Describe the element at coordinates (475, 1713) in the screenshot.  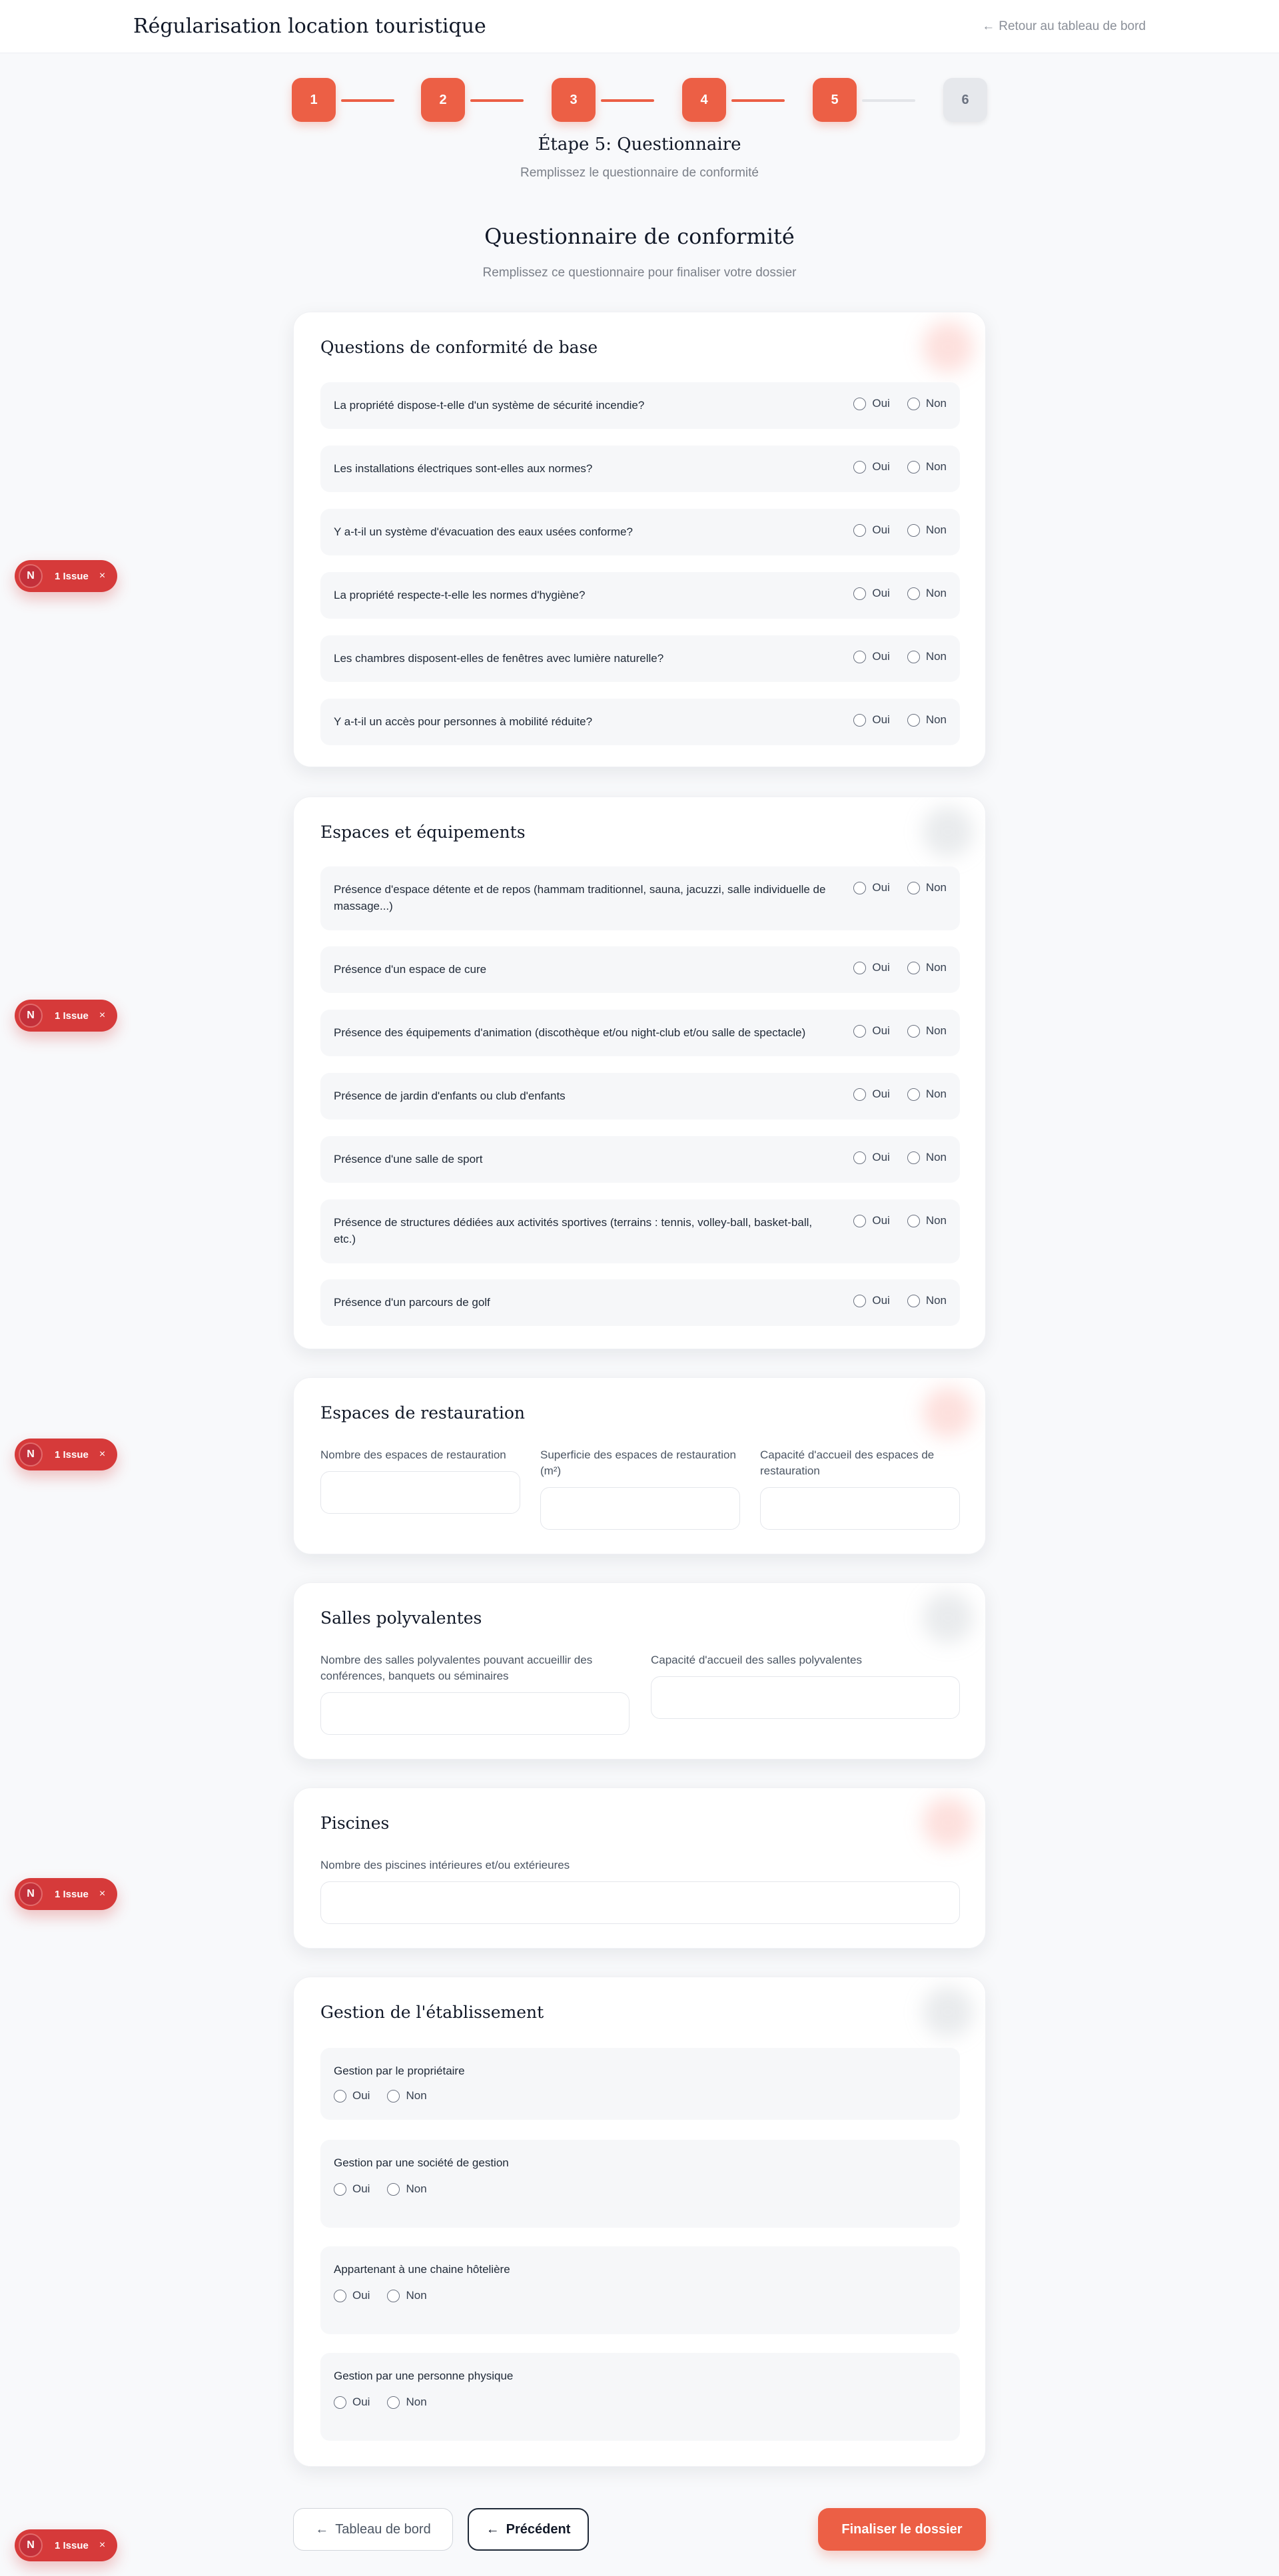
I see `multipurpose-rooms-count-input` at that location.